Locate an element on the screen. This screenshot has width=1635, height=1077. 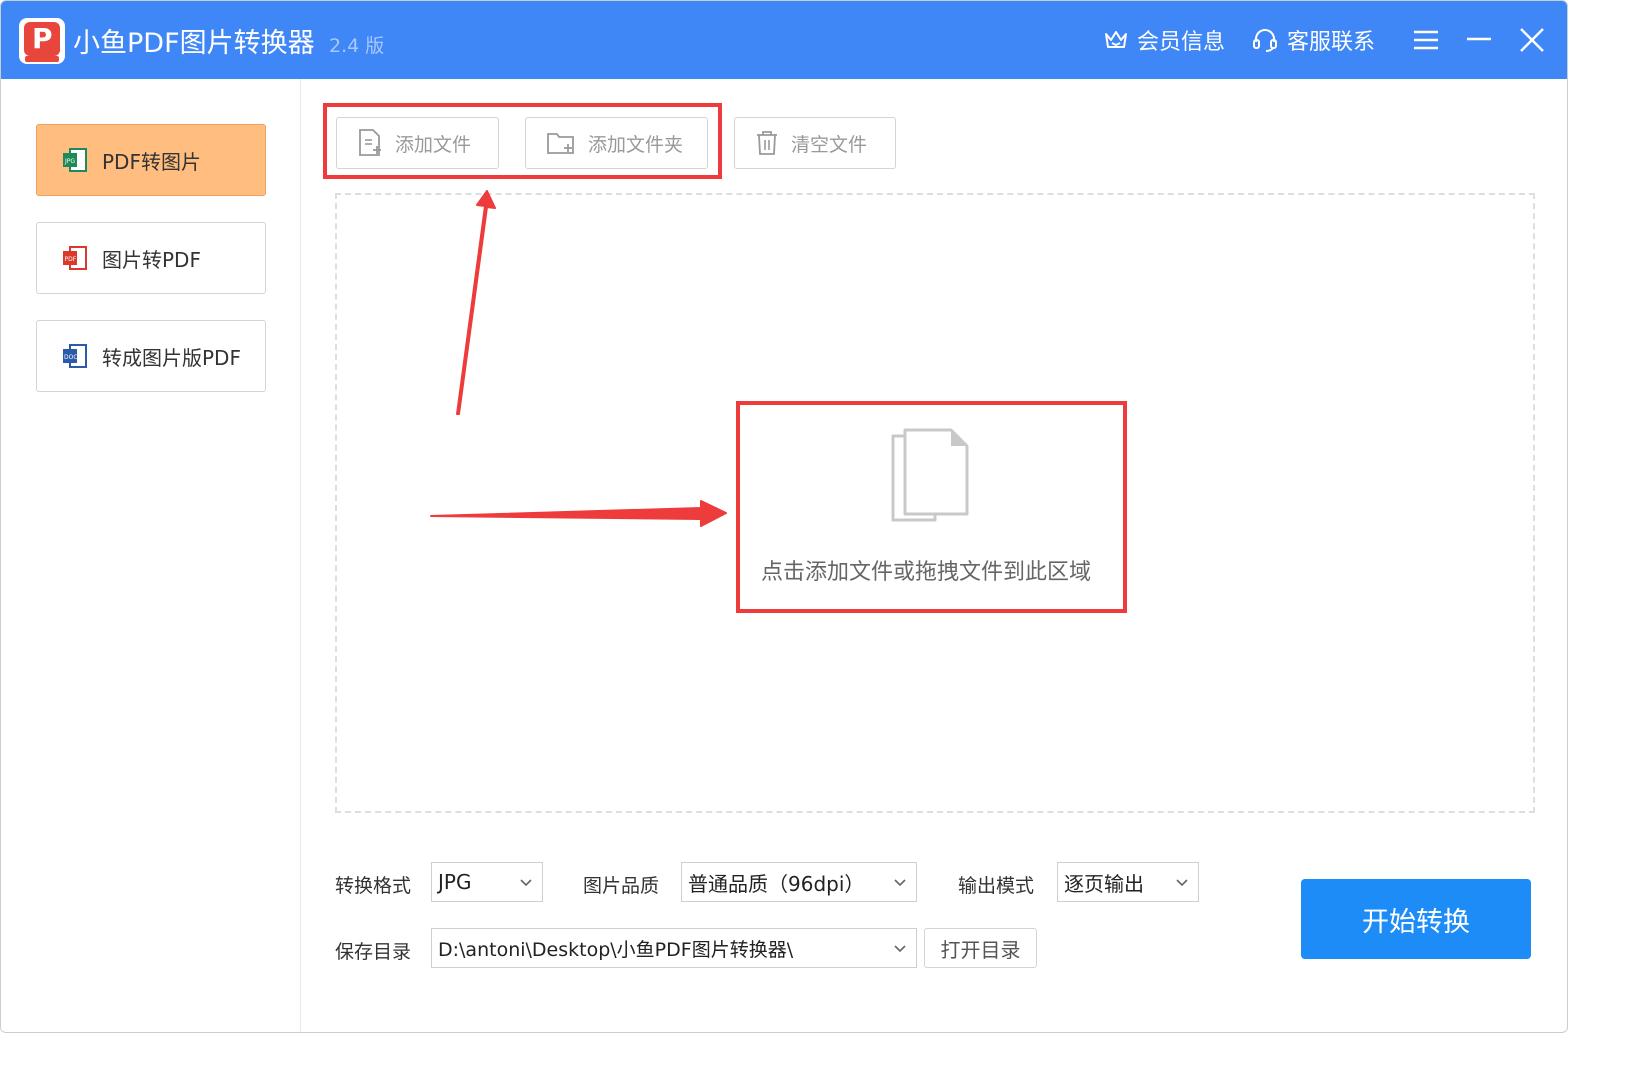
sidebar-item-image-pdf: DOC 转成图片版PDF is located at coordinates (151, 356).